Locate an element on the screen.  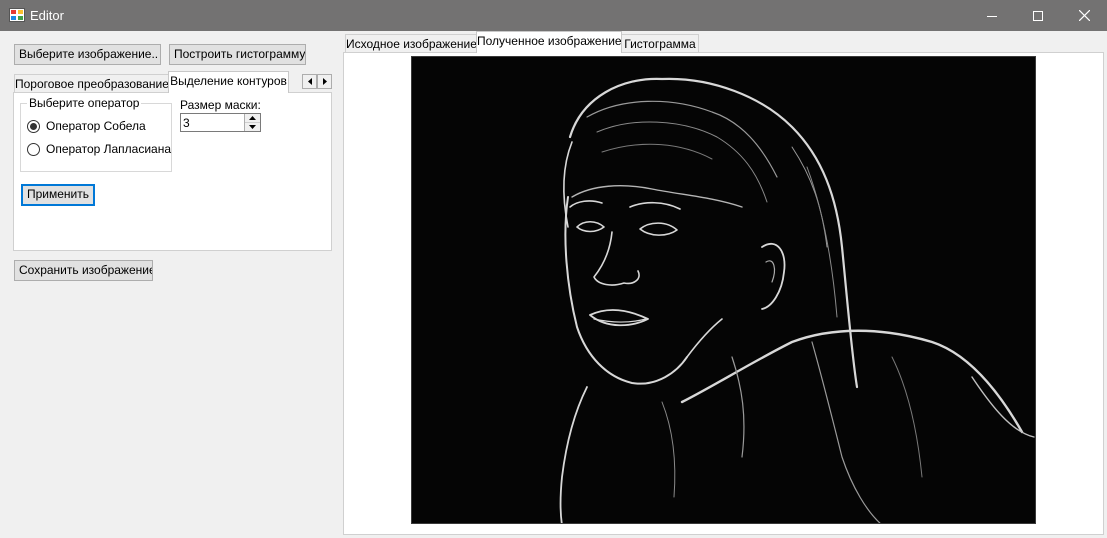
radio-checked-icon is located at coordinates (33, 126).